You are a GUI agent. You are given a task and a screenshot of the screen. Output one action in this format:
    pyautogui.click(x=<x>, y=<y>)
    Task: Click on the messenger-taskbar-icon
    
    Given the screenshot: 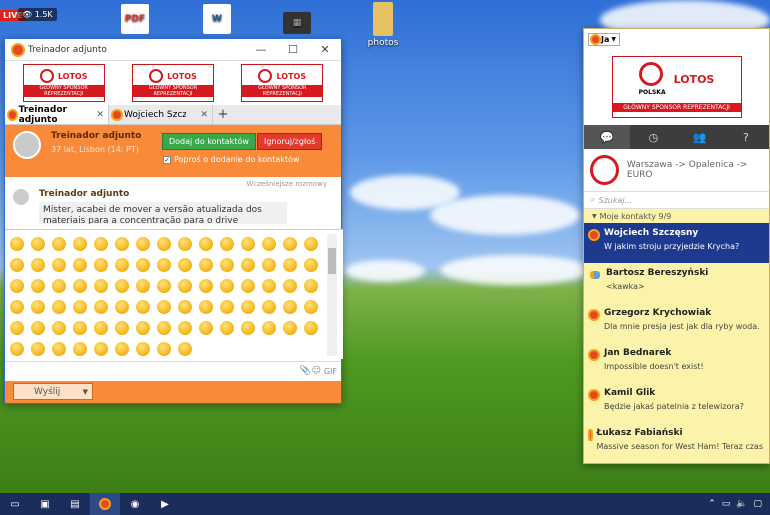 What is the action you would take?
    pyautogui.click(x=105, y=504)
    